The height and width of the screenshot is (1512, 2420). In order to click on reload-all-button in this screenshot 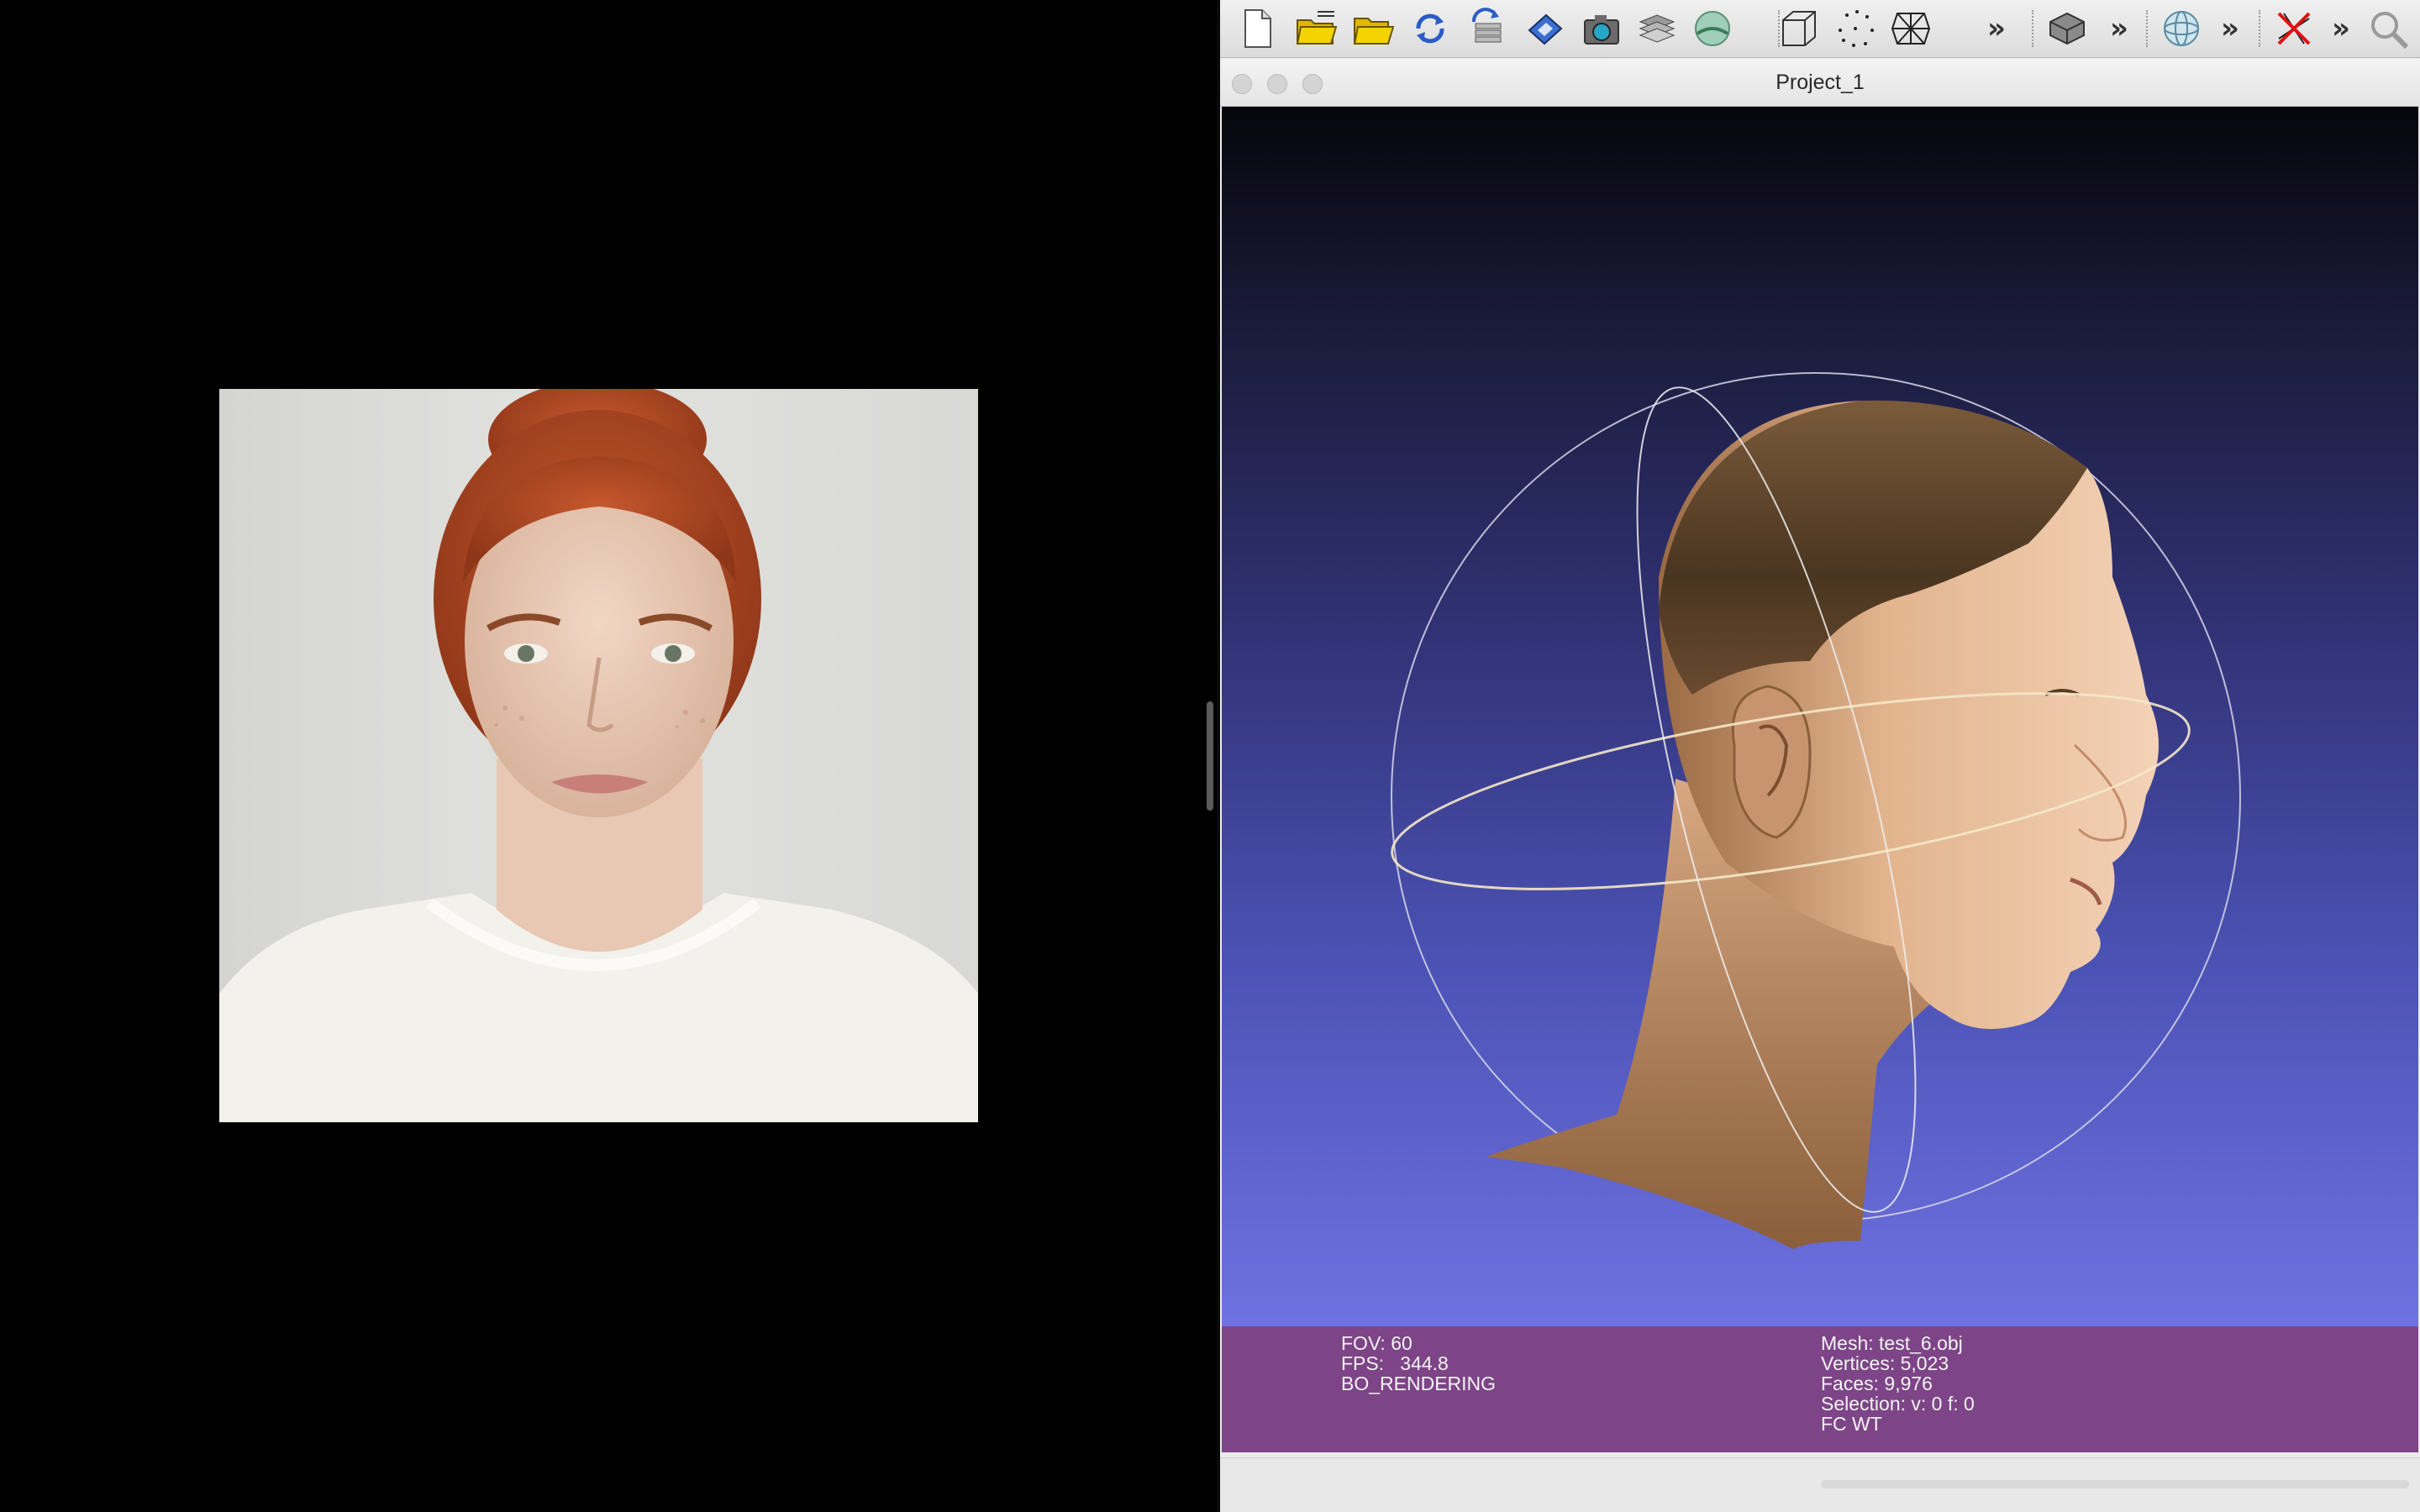, I will do `click(1487, 28)`.